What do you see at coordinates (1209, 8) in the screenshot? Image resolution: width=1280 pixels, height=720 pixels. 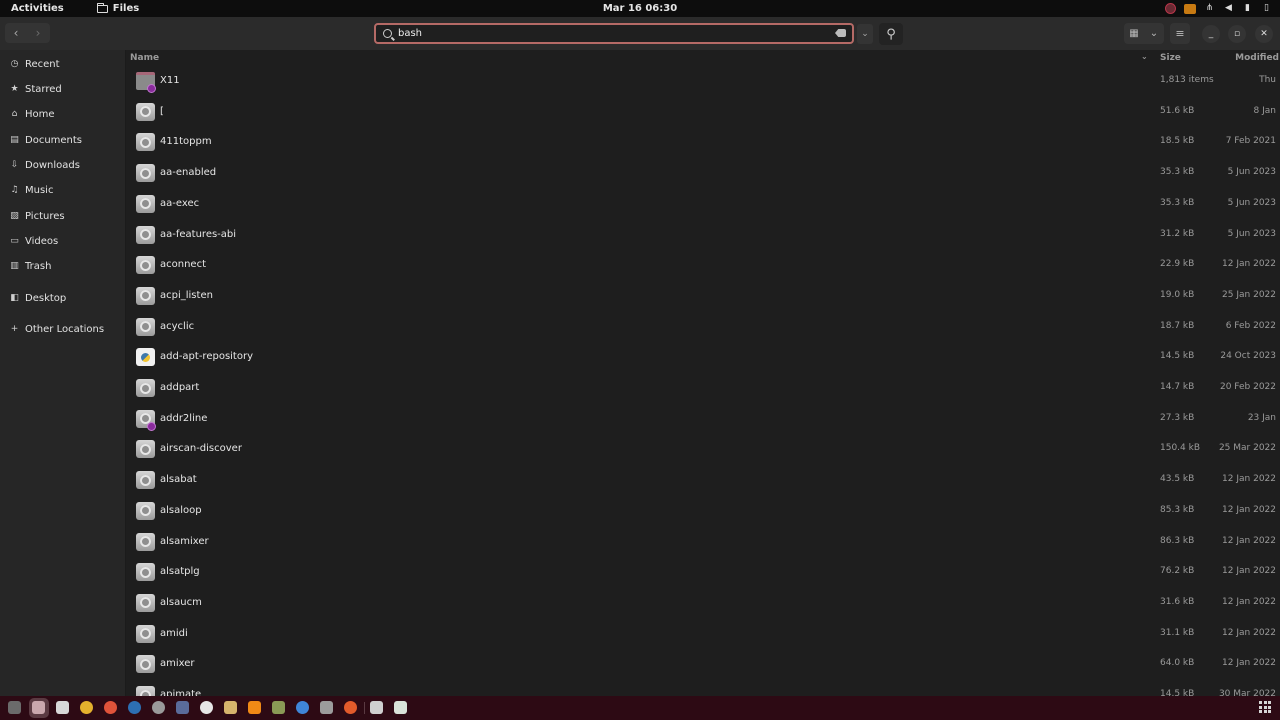 I see `network-icon: ⋔` at bounding box center [1209, 8].